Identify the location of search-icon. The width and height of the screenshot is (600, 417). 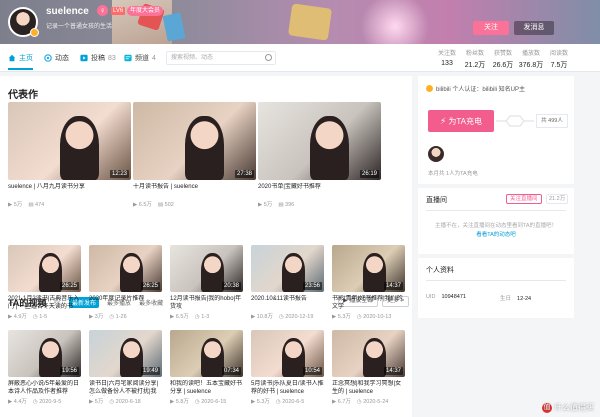
(268, 57).